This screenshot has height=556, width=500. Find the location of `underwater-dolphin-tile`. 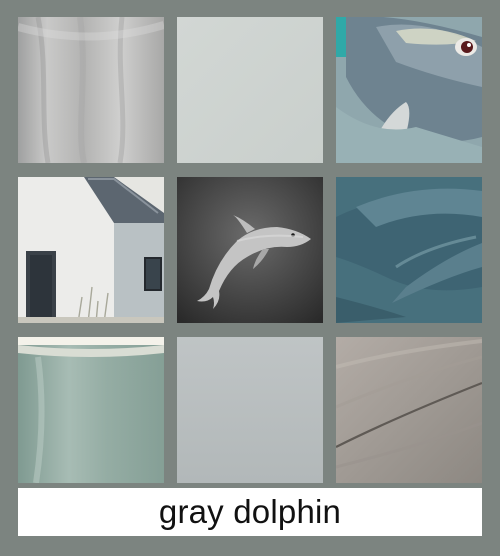

underwater-dolphin-tile is located at coordinates (409, 250).